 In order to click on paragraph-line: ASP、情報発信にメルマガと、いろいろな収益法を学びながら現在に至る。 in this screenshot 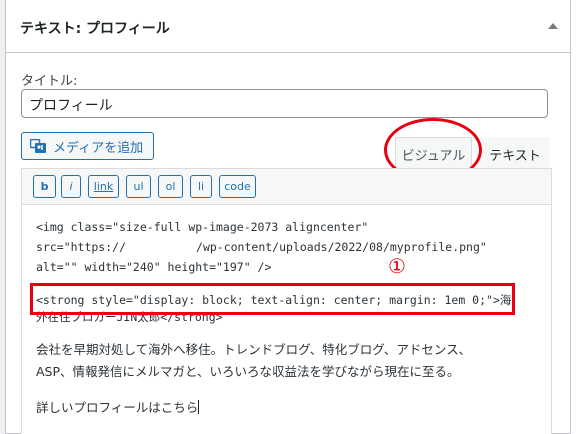, I will do `click(248, 371)`.